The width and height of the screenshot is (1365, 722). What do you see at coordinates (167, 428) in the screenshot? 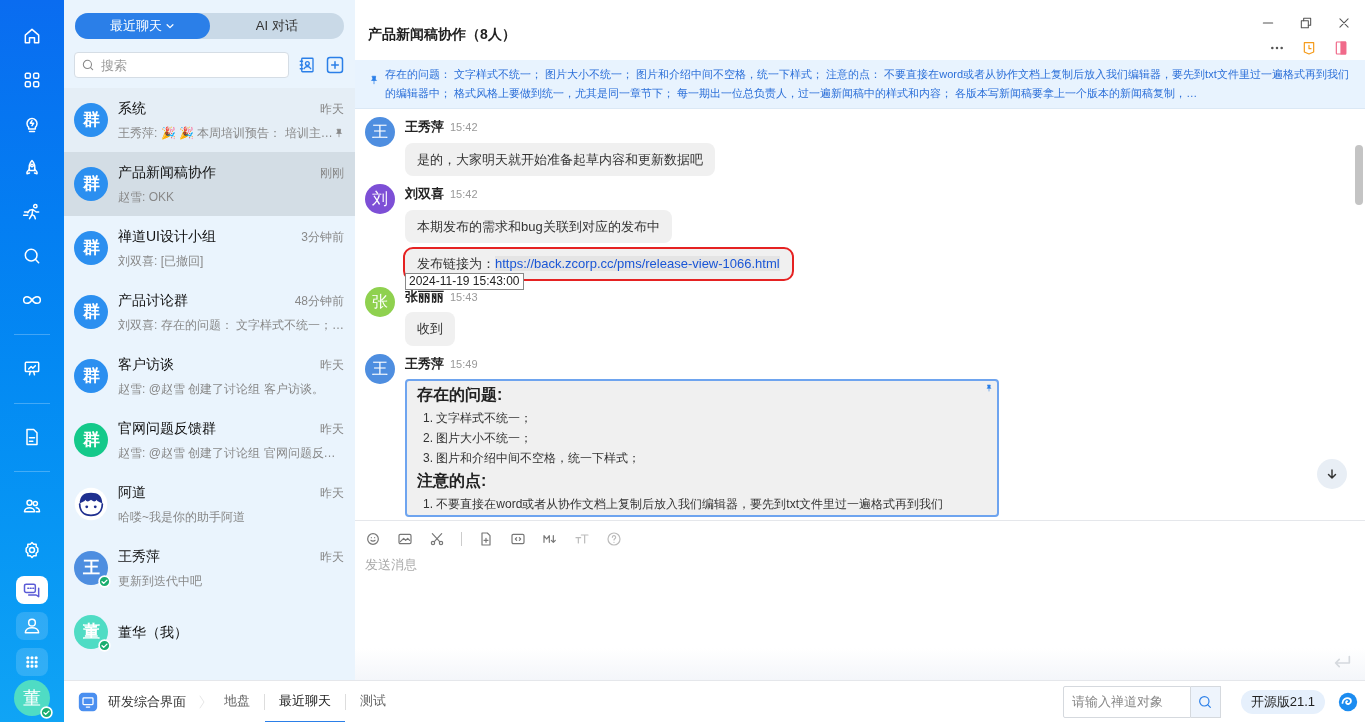
I see `conversation-name: 官网问题反馈群` at bounding box center [167, 428].